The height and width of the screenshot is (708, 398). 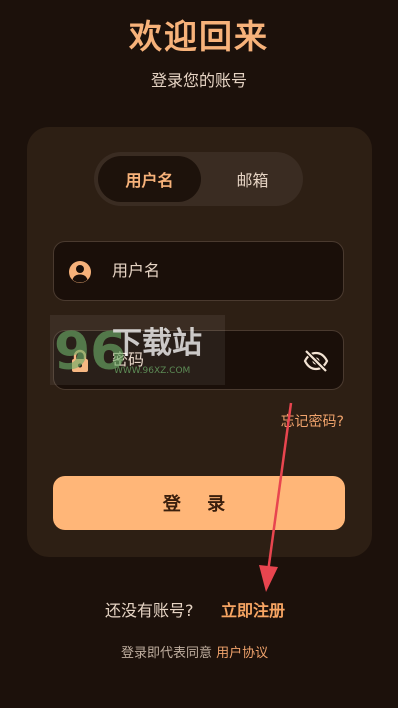 I want to click on terms-prefix: 登录即代表同意, so click(x=167, y=653).